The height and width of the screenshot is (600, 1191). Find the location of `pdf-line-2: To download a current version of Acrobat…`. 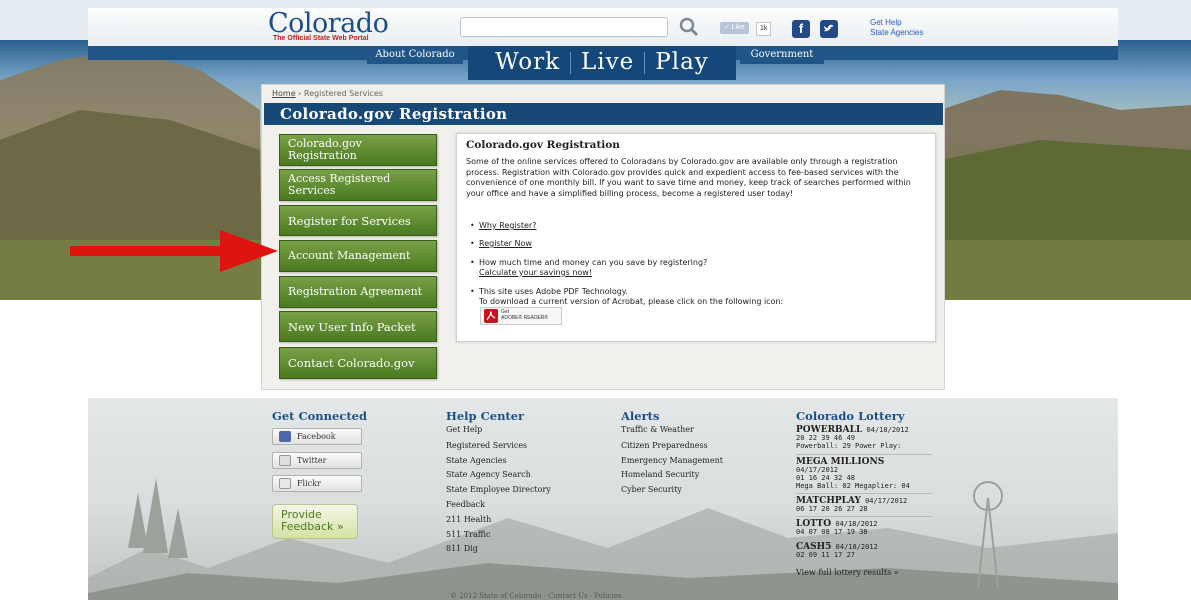

pdf-line-2: To download a current version of Acrobat… is located at coordinates (631, 301).